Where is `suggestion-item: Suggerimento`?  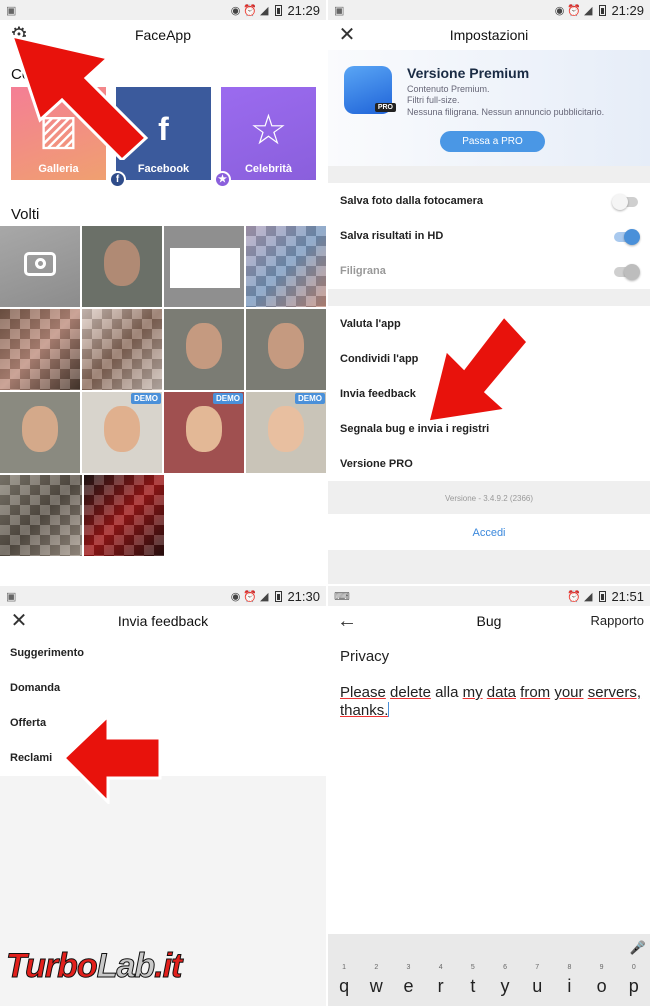 suggestion-item: Suggerimento is located at coordinates (47, 653).